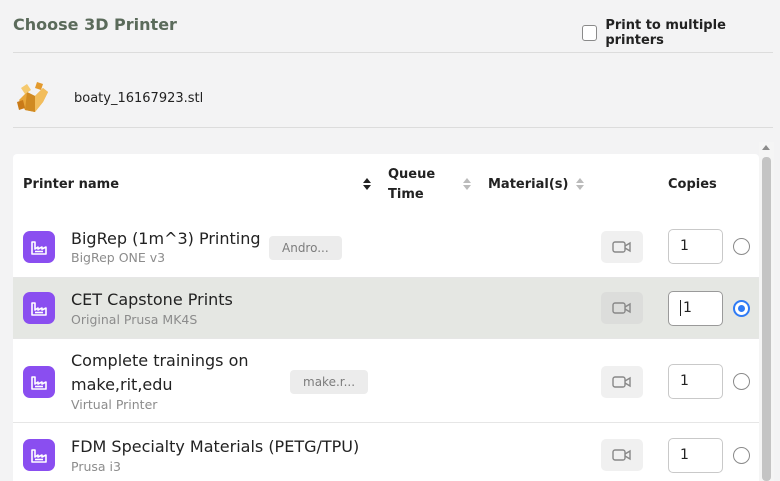  What do you see at coordinates (166, 238) in the screenshot?
I see `printer-name: BigRep (1m^3) Printing` at bounding box center [166, 238].